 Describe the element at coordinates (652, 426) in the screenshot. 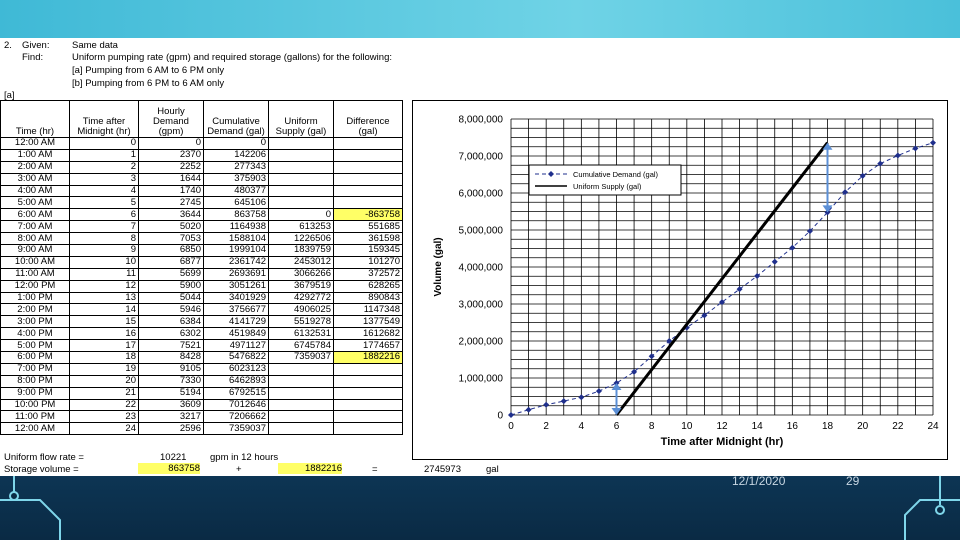

I see `x-tick-label: 8` at that location.